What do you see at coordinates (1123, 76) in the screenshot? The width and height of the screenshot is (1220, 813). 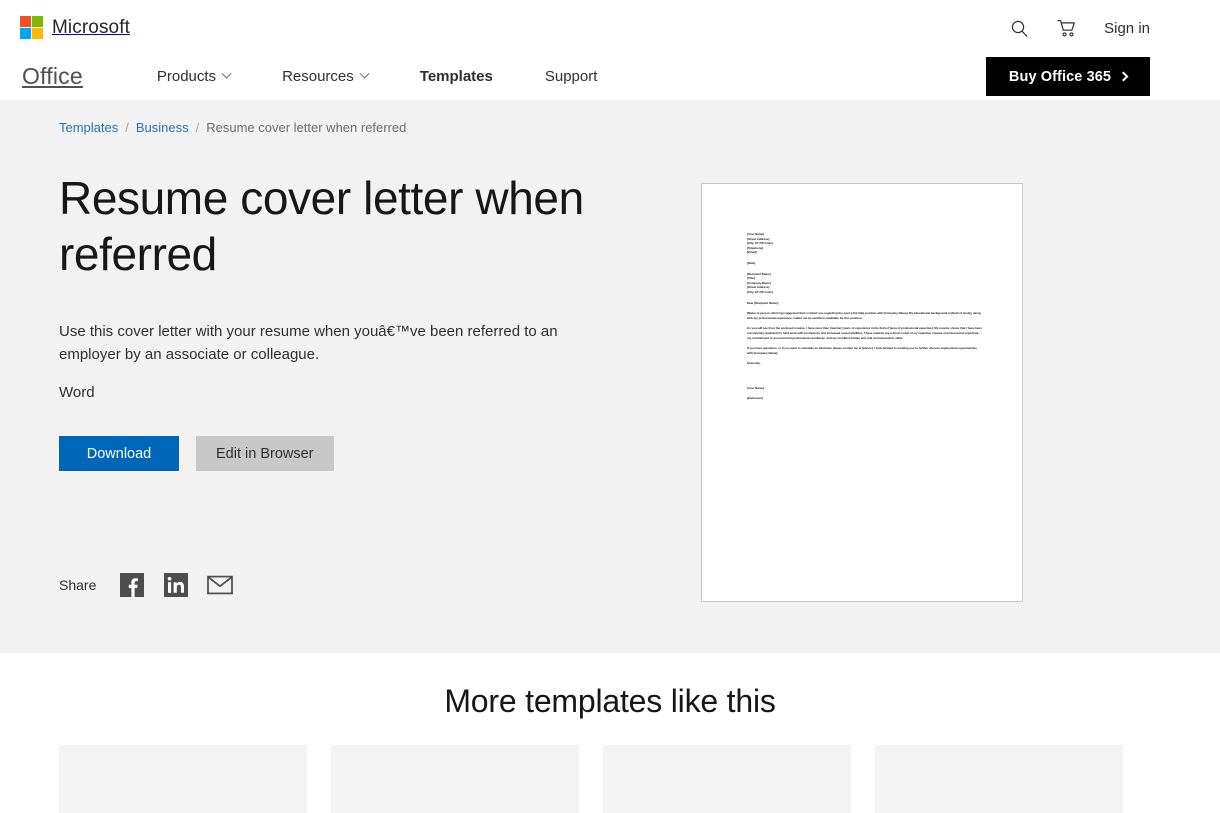 I see `chevron-right-icon` at bounding box center [1123, 76].